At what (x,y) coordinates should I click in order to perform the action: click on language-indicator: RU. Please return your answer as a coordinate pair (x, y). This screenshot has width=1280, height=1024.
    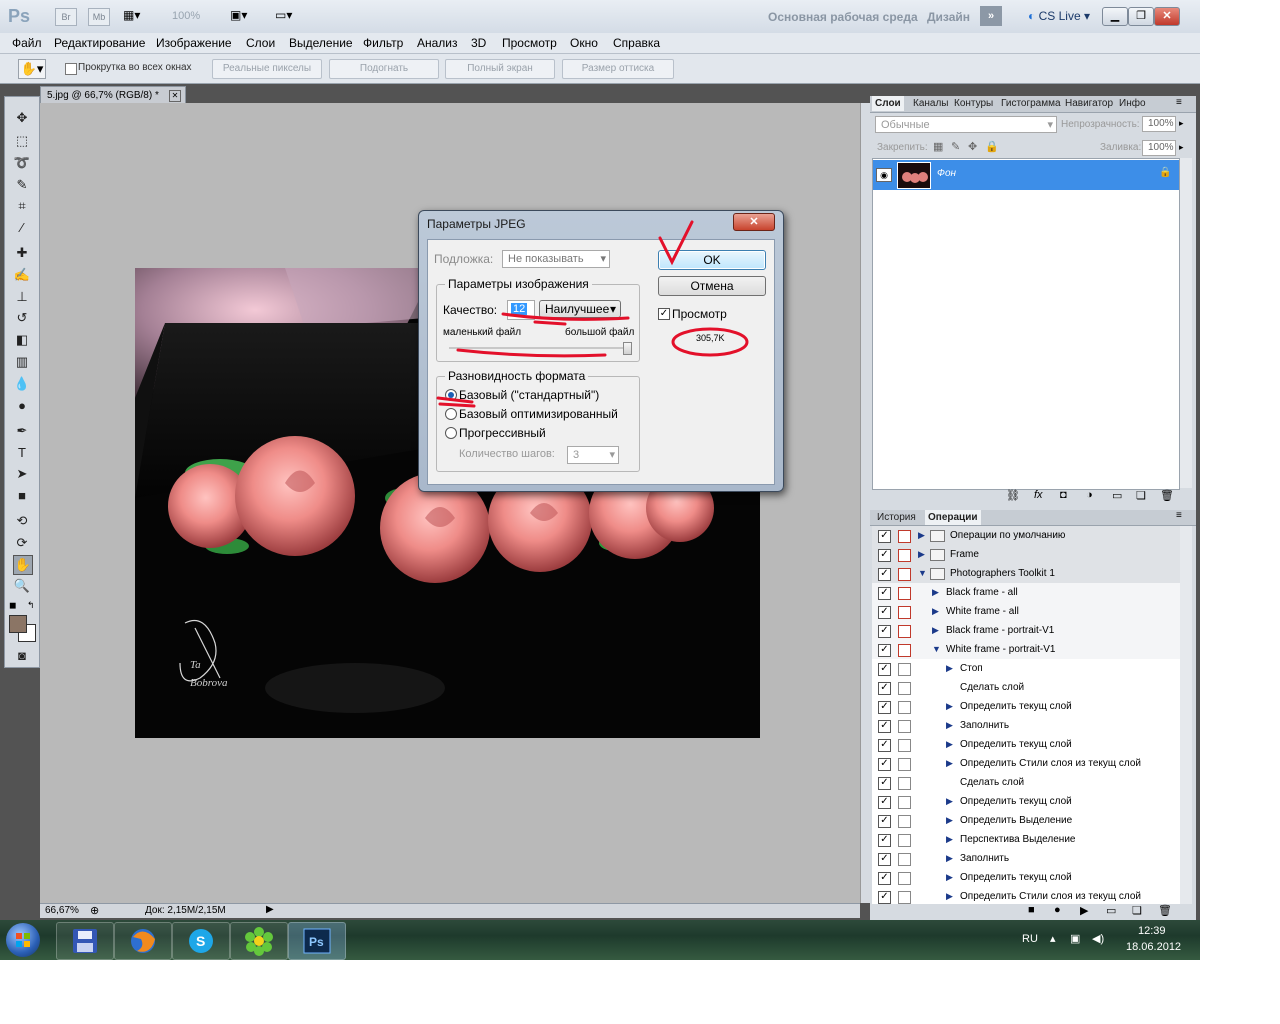
    Looking at the image, I should click on (1030, 939).